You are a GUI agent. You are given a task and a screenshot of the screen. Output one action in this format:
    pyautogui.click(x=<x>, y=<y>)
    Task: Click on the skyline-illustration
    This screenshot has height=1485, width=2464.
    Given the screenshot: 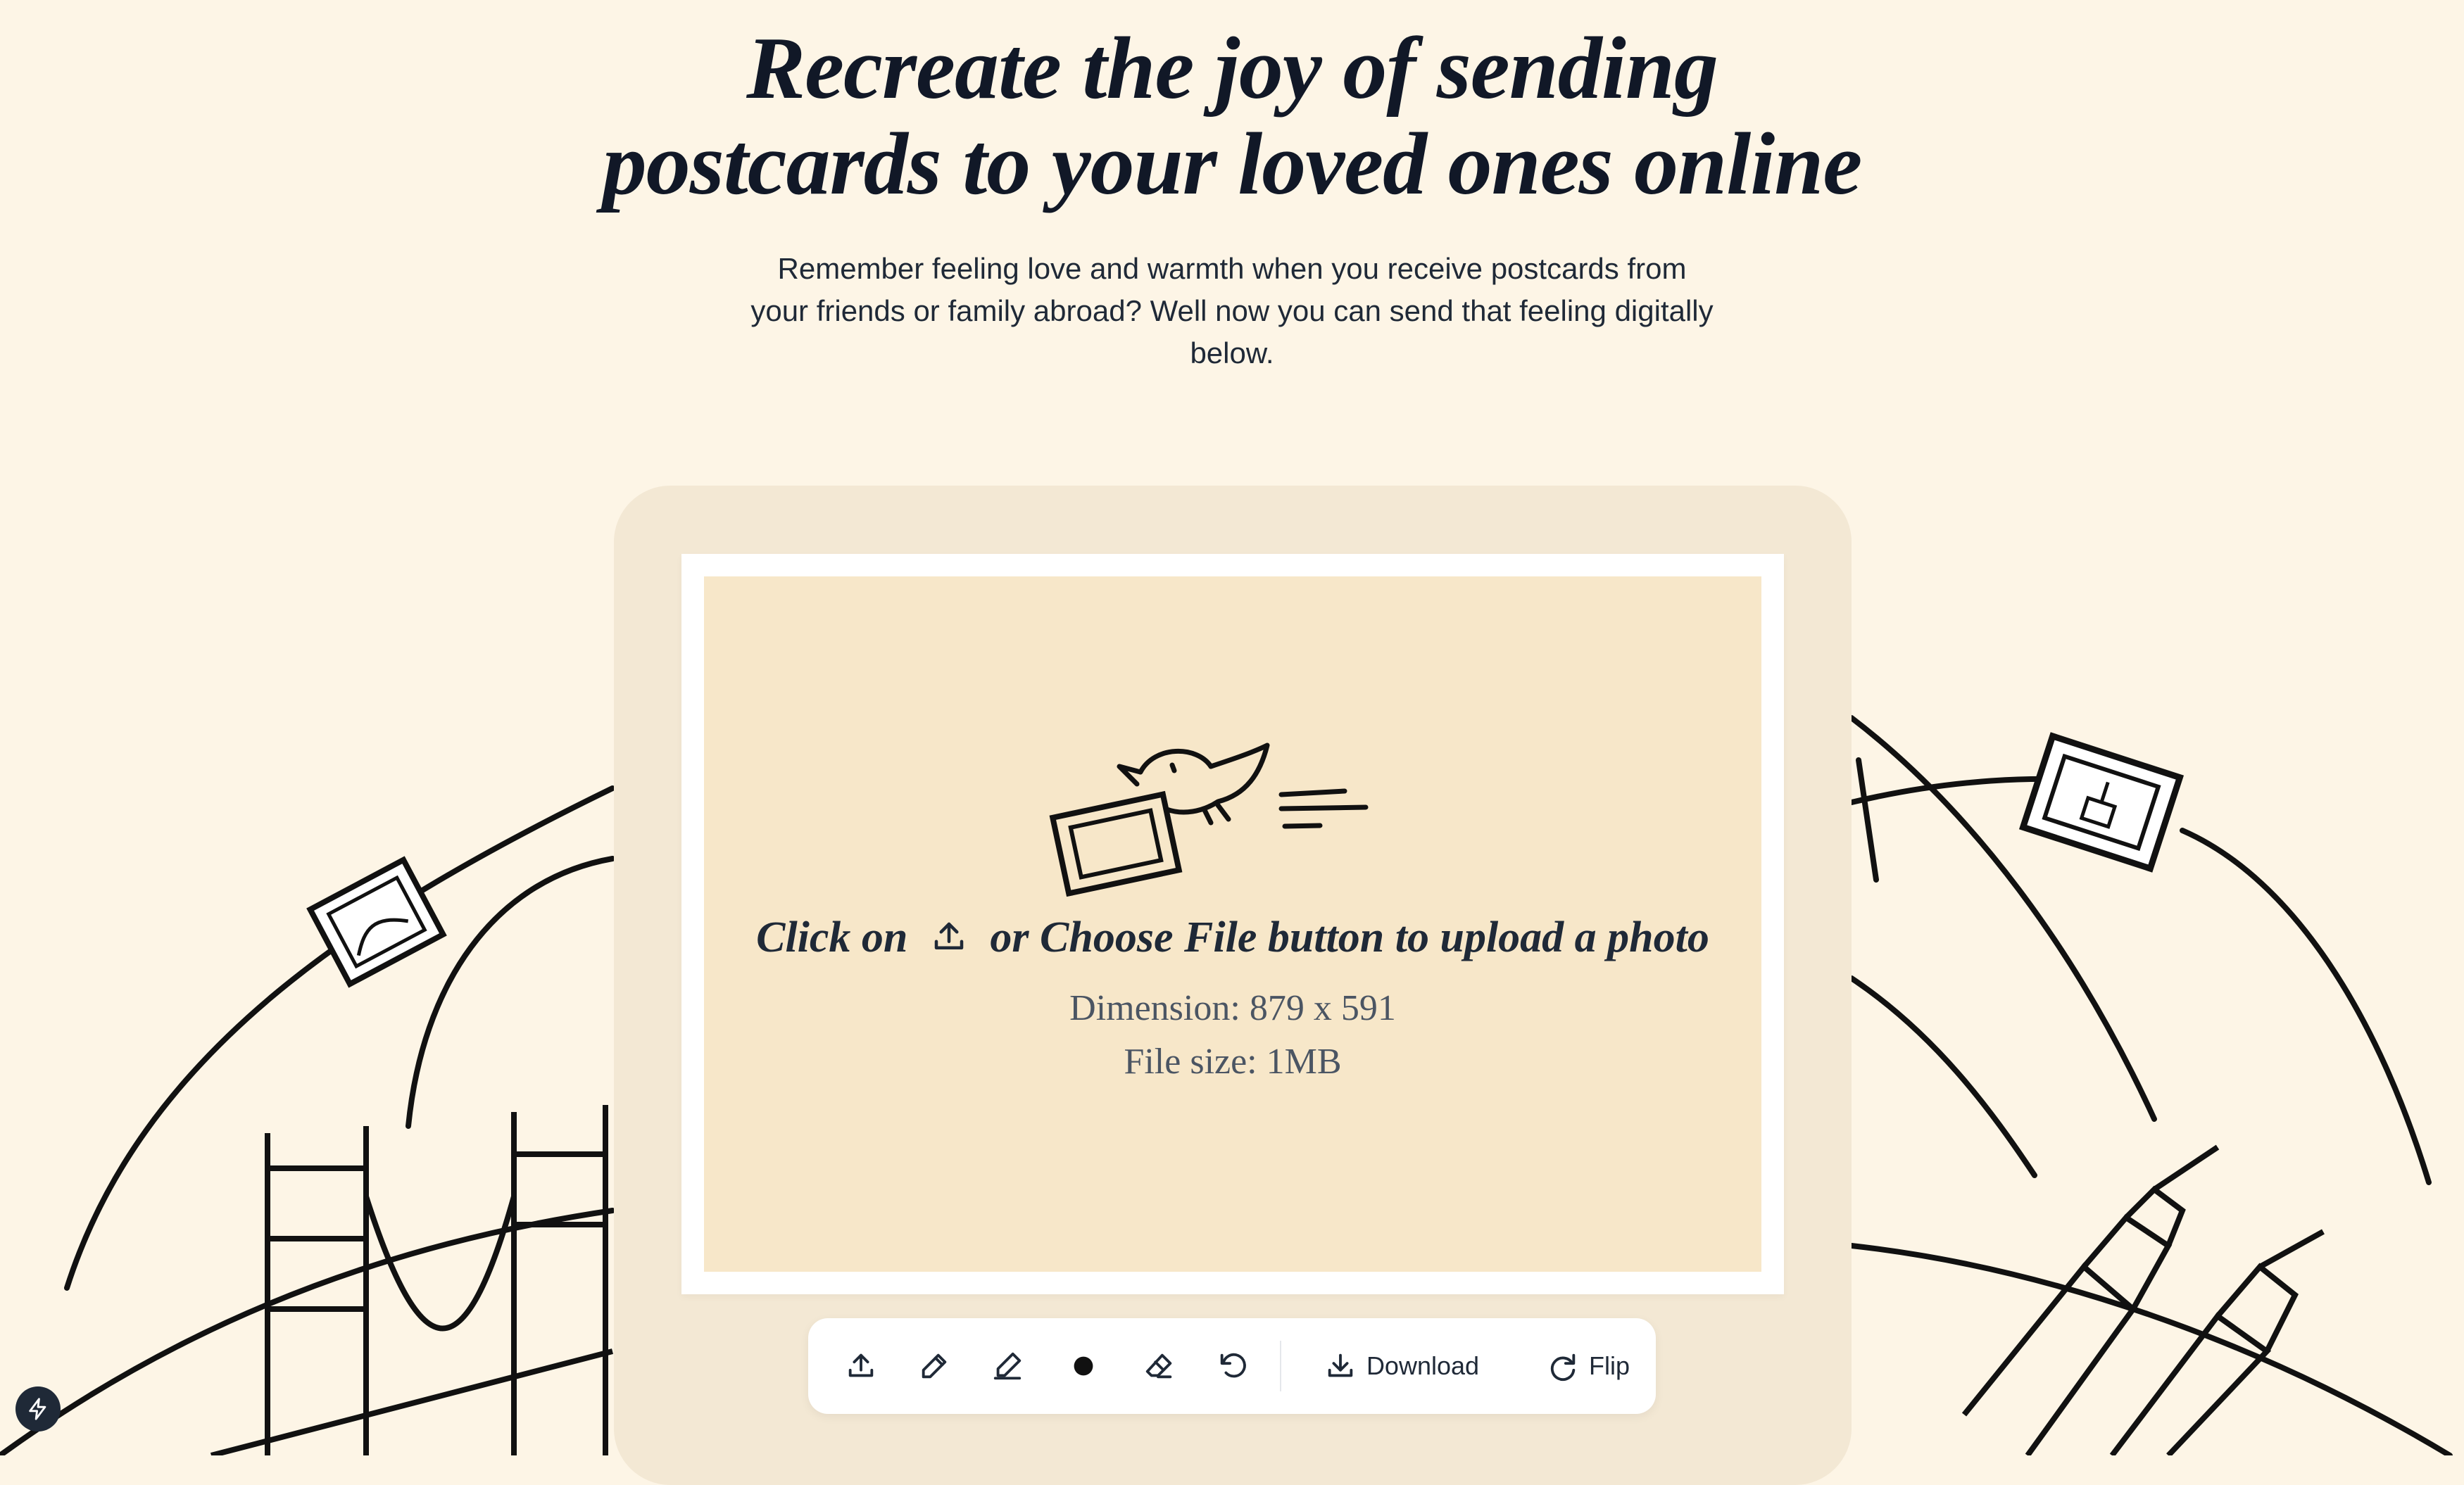 What is the action you would take?
    pyautogui.click(x=2143, y=1299)
    